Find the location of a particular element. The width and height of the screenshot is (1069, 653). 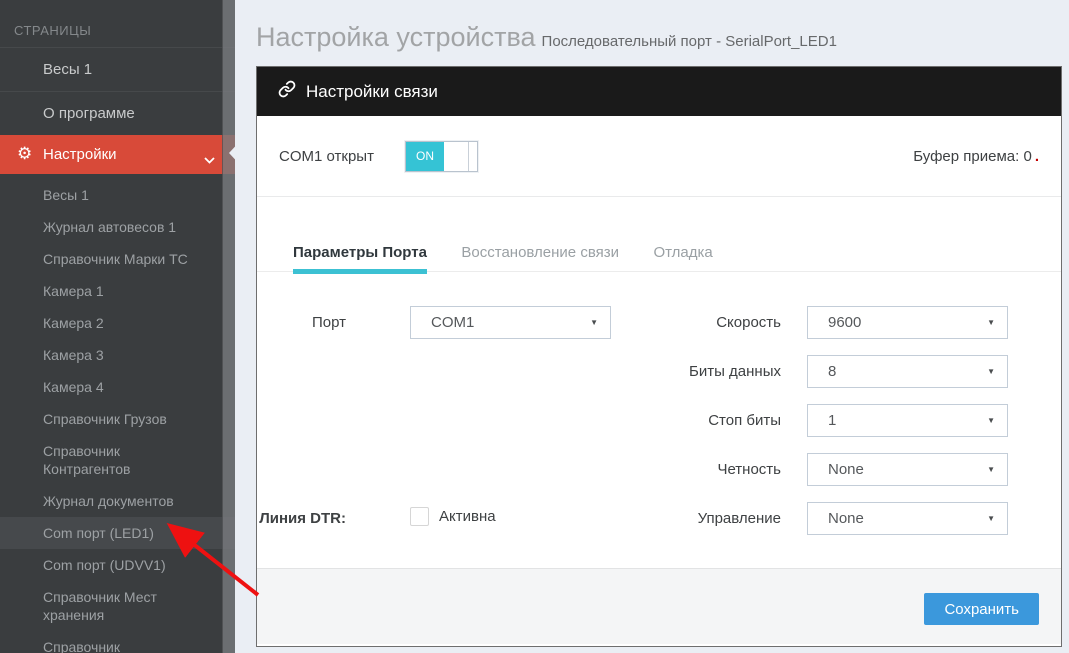

port-label: Порт is located at coordinates (328, 322).